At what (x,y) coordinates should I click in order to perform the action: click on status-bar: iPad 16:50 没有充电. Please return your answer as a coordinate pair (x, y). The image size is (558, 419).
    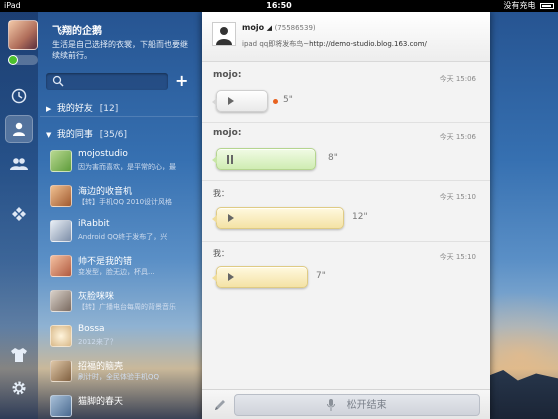
    Looking at the image, I should click on (279, 6).